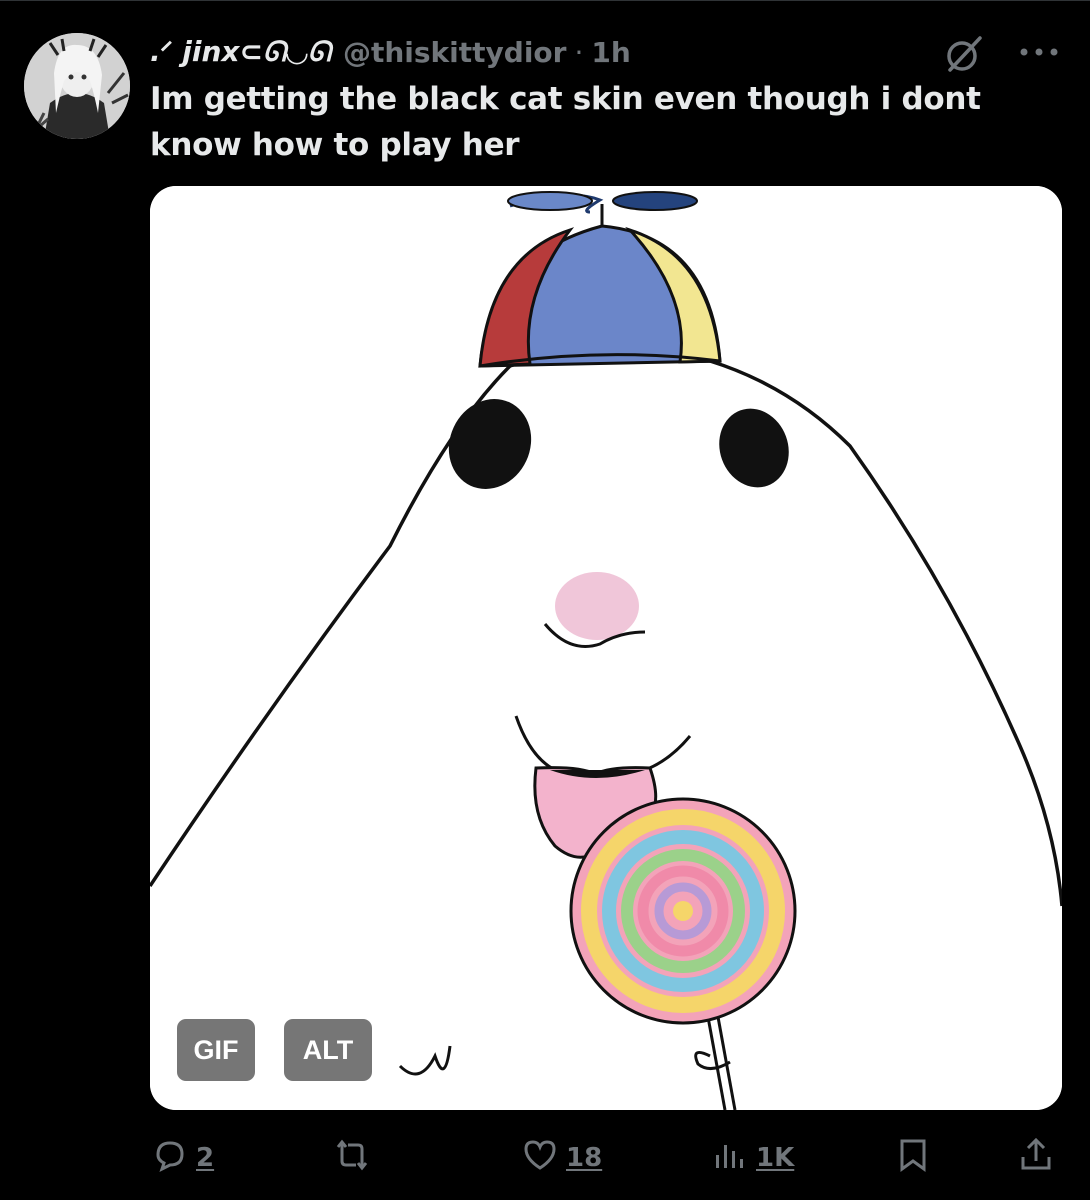 The image size is (1090, 1200). What do you see at coordinates (775, 1158) in the screenshot?
I see `views-count: 1K` at bounding box center [775, 1158].